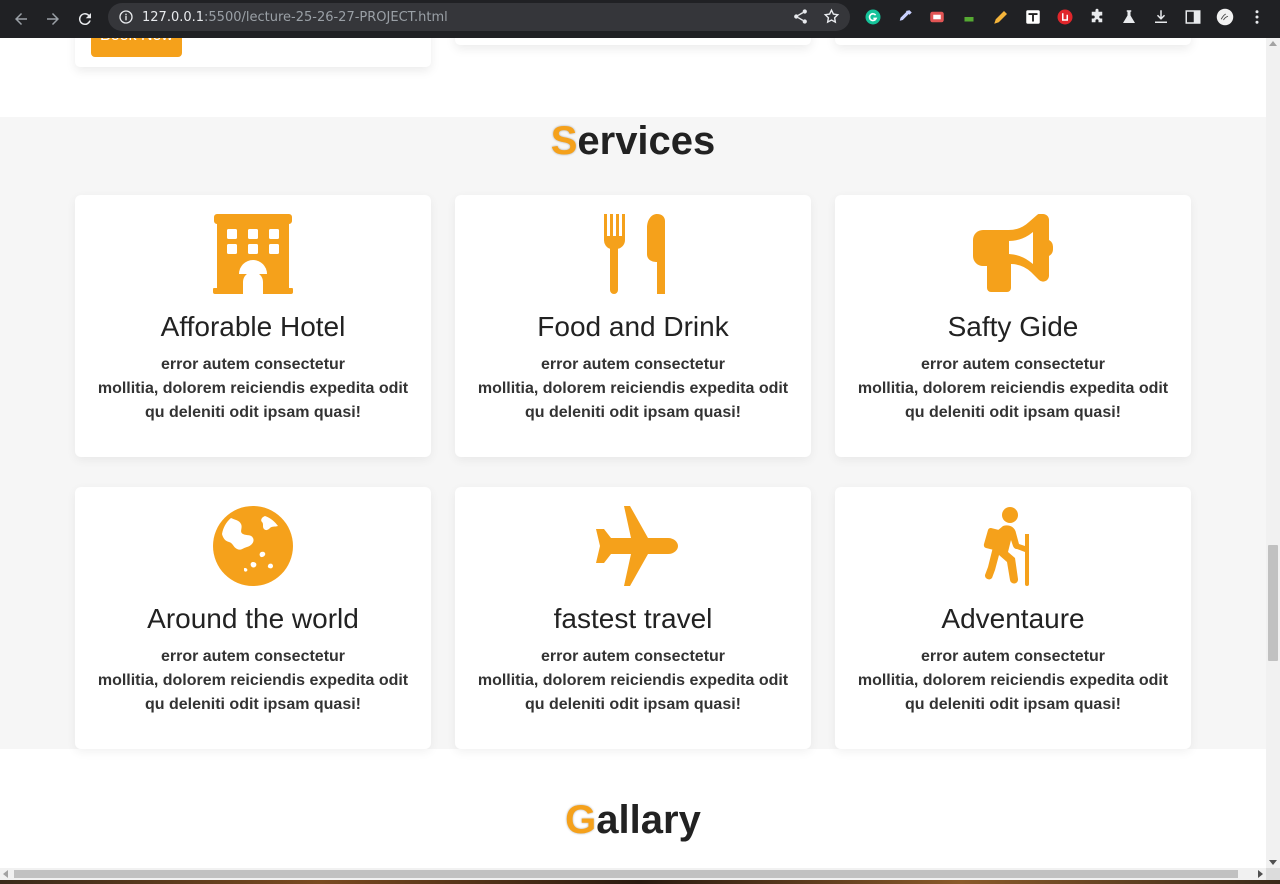  I want to click on bullhorn-icon, so click(1013, 253).